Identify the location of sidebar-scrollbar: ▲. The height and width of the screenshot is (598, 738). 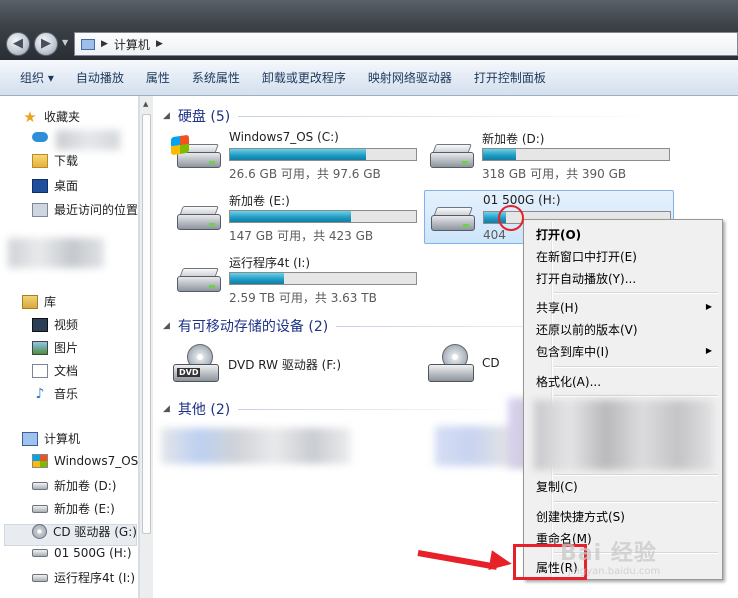
(146, 347).